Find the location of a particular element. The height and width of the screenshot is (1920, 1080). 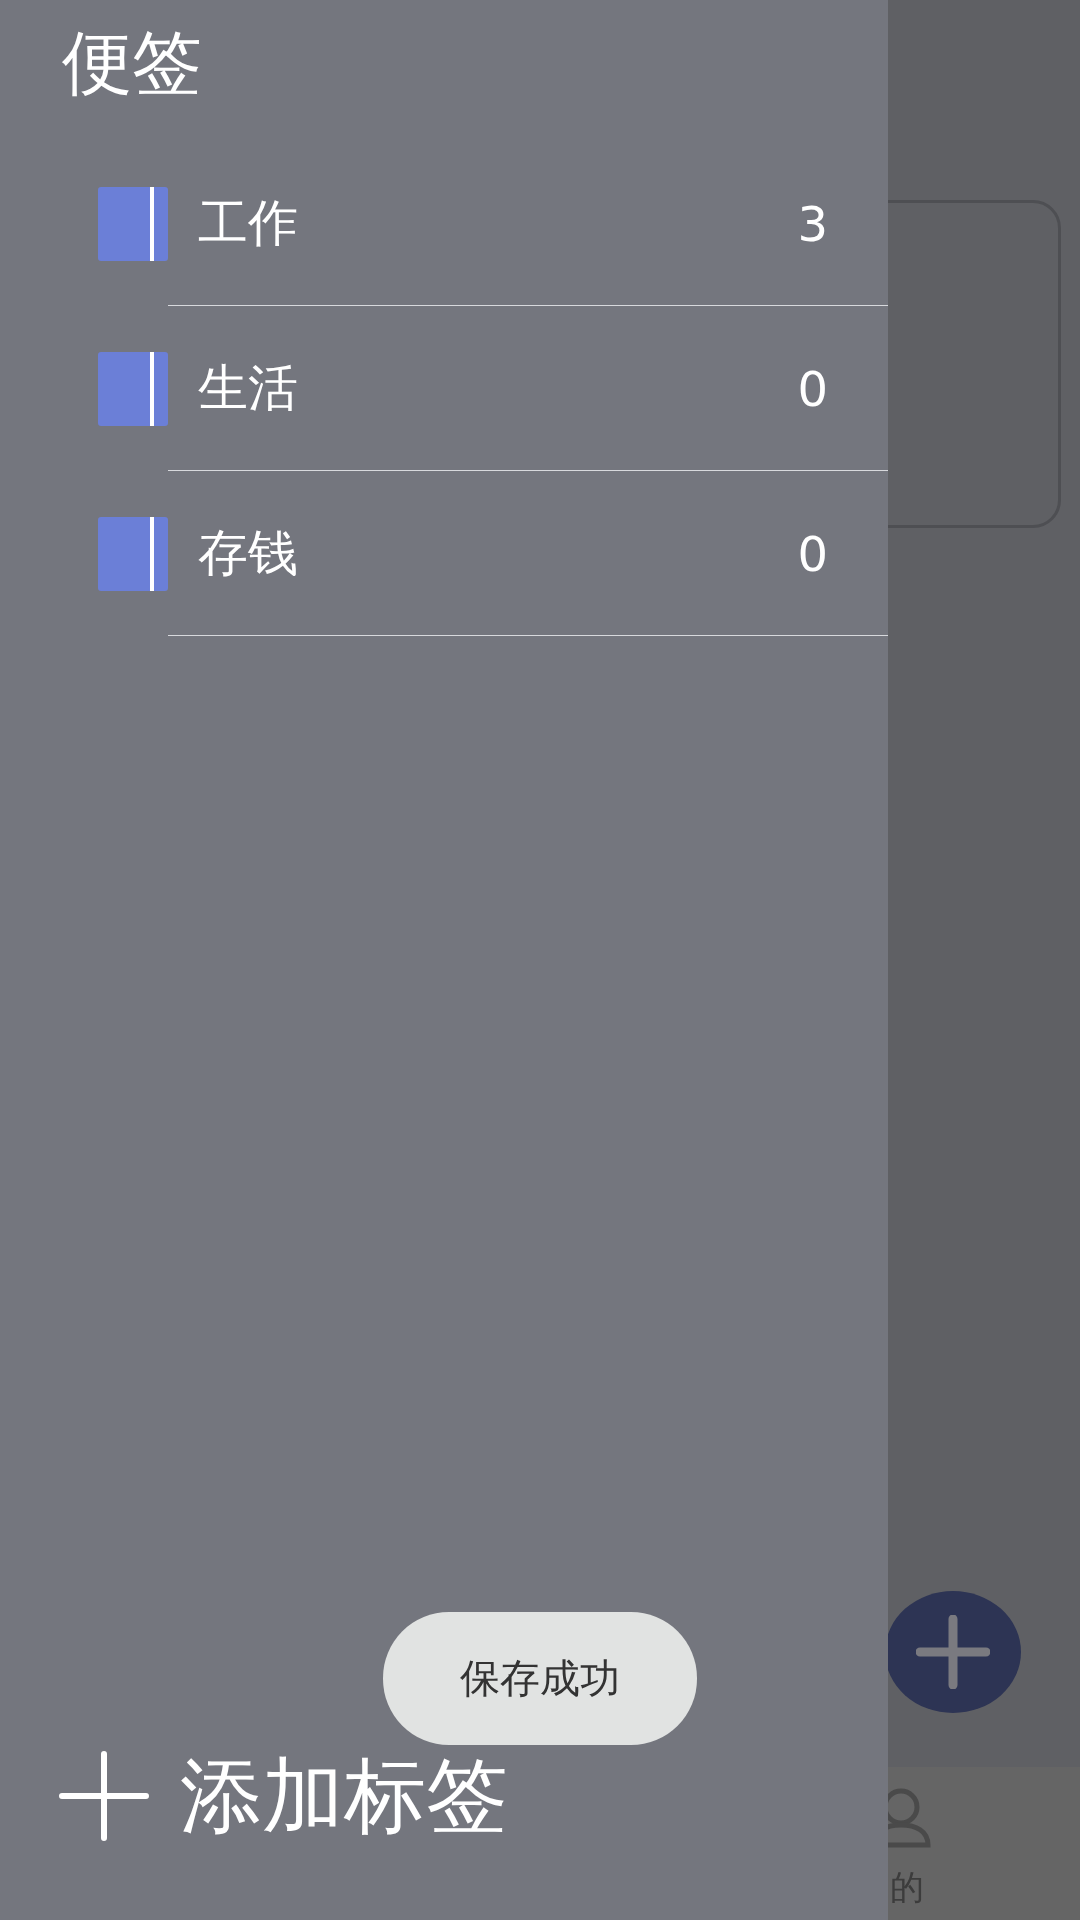

drawer-title: 便签 is located at coordinates (132, 63).